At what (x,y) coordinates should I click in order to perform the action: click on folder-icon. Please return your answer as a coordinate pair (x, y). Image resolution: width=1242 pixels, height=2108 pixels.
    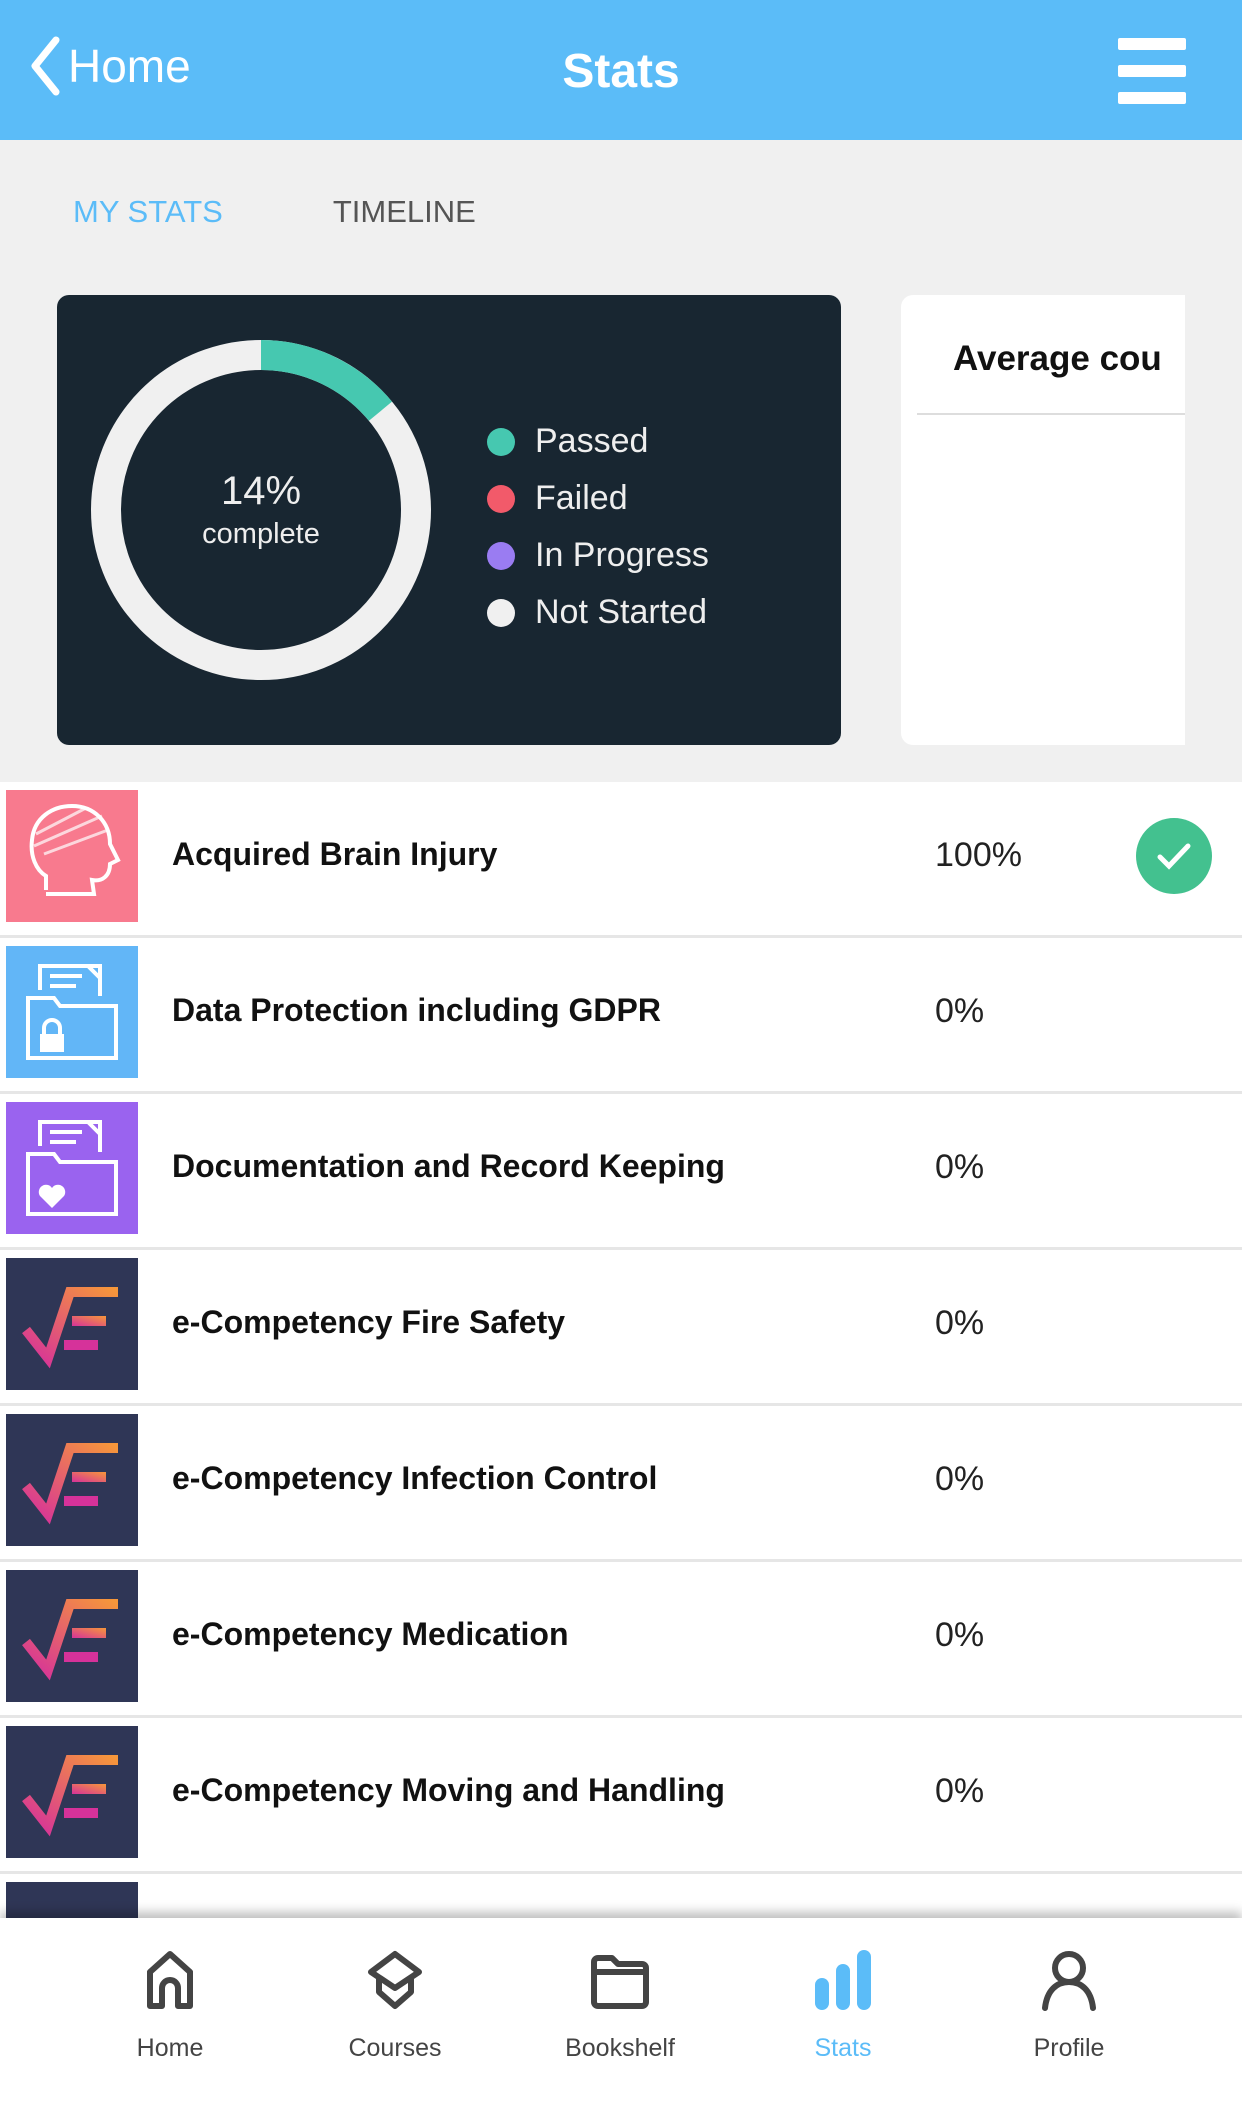
    Looking at the image, I should click on (620, 1982).